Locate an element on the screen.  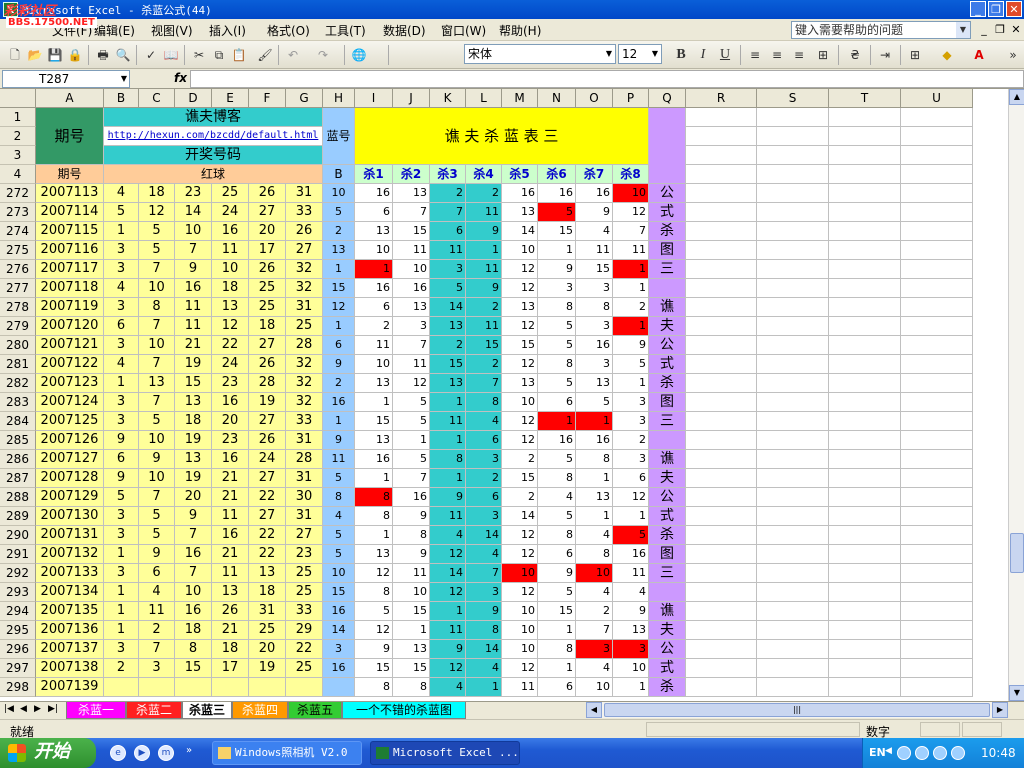
cell-qihao: 2007136 is located at coordinates (70, 630).